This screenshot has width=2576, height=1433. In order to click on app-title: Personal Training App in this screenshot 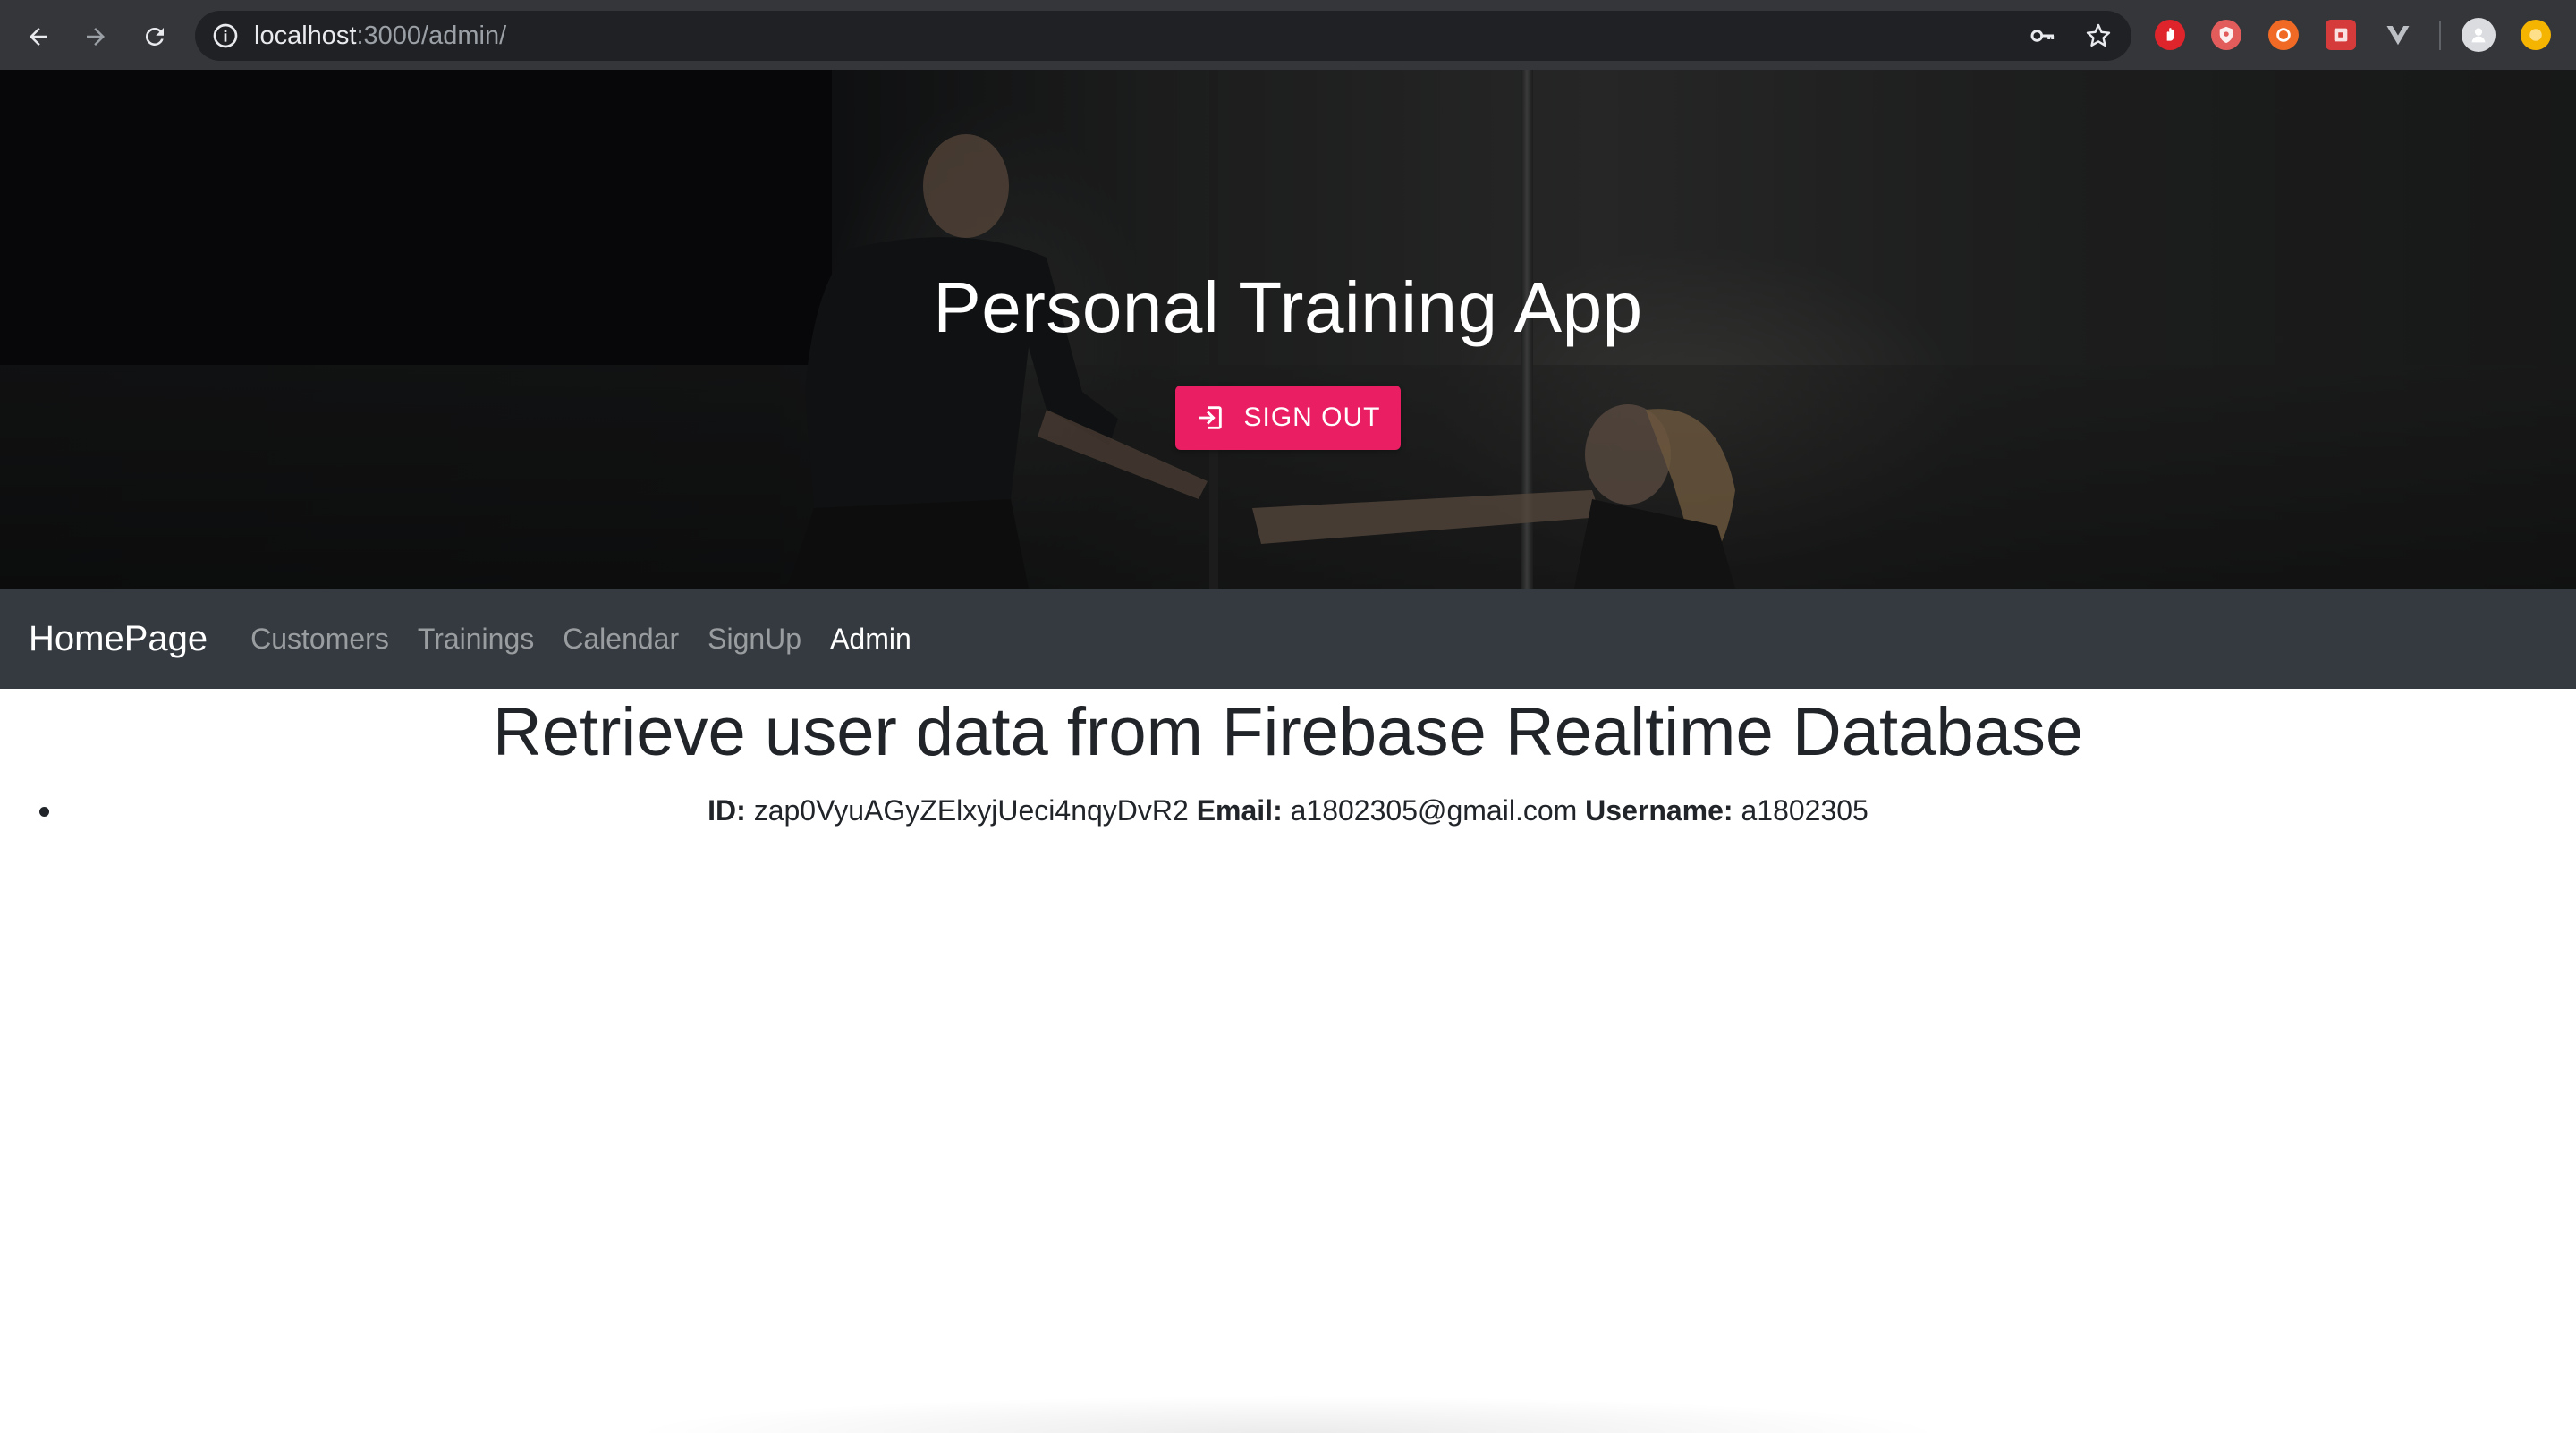, I will do `click(1288, 307)`.